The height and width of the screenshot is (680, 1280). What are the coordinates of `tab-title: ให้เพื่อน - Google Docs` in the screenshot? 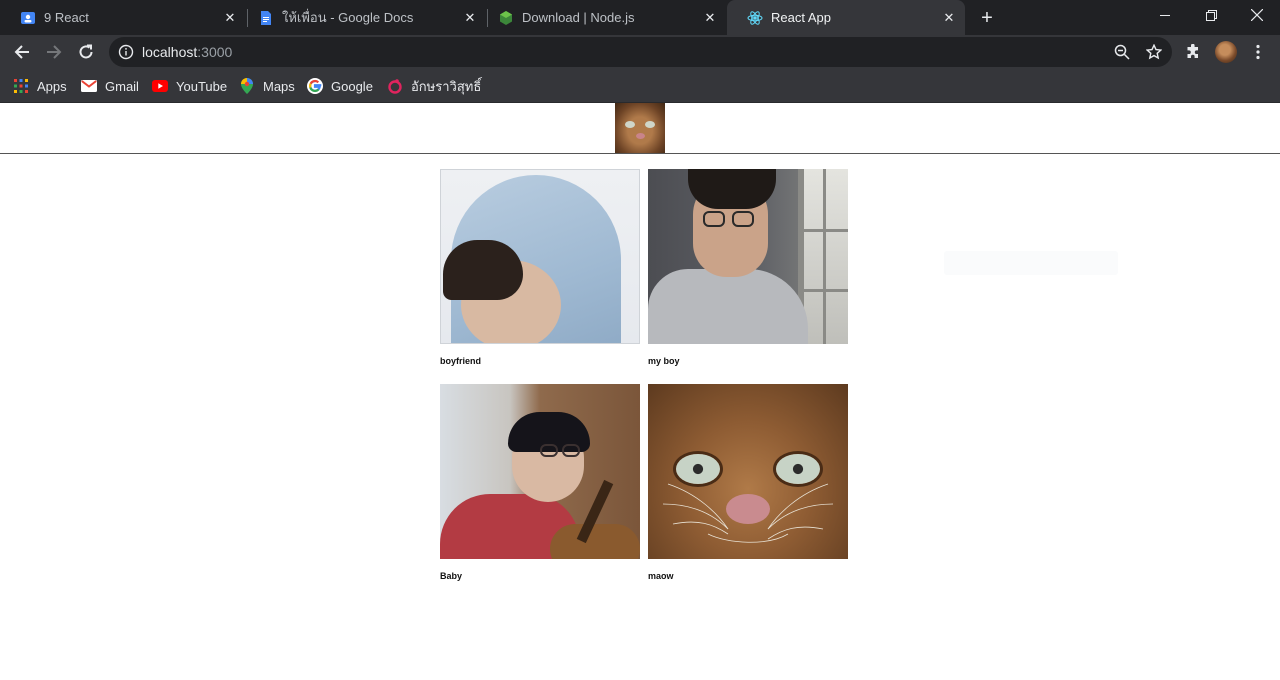 It's located at (348, 17).